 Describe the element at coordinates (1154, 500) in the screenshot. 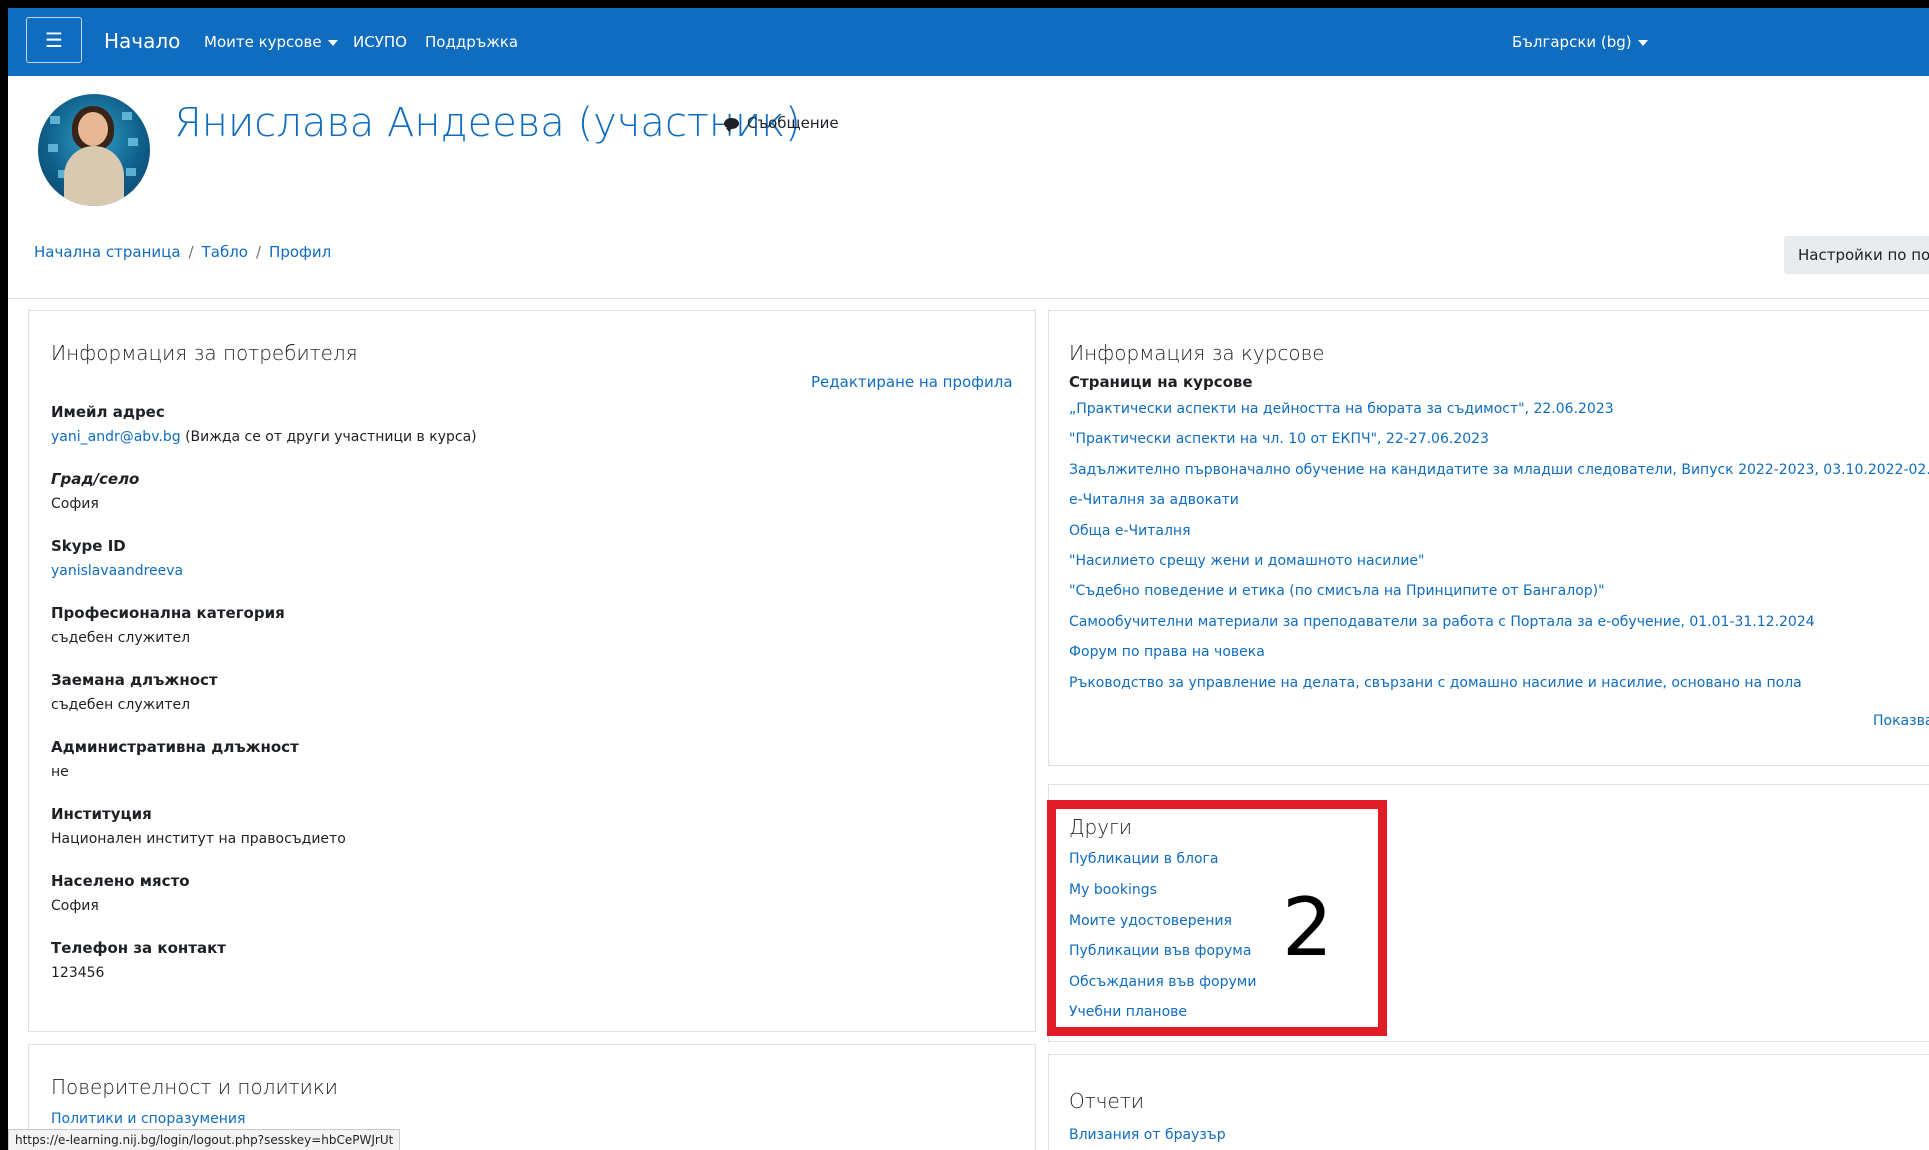

I see `course-link: е-Читалня за адвокати` at that location.